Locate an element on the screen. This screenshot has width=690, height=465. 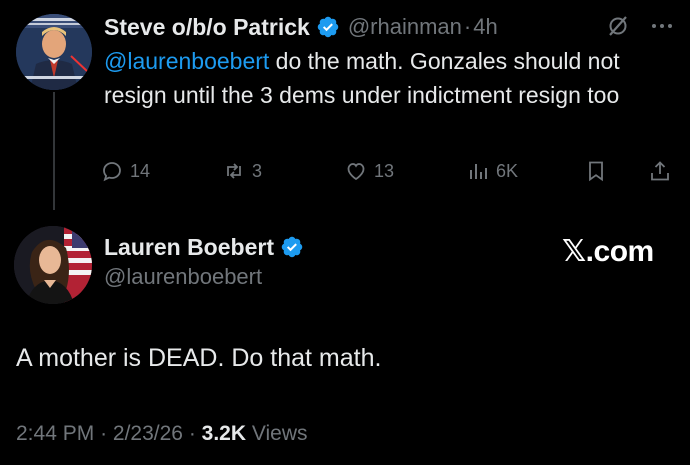
x-com-watermark: 𝕏.com is located at coordinates (608, 251).